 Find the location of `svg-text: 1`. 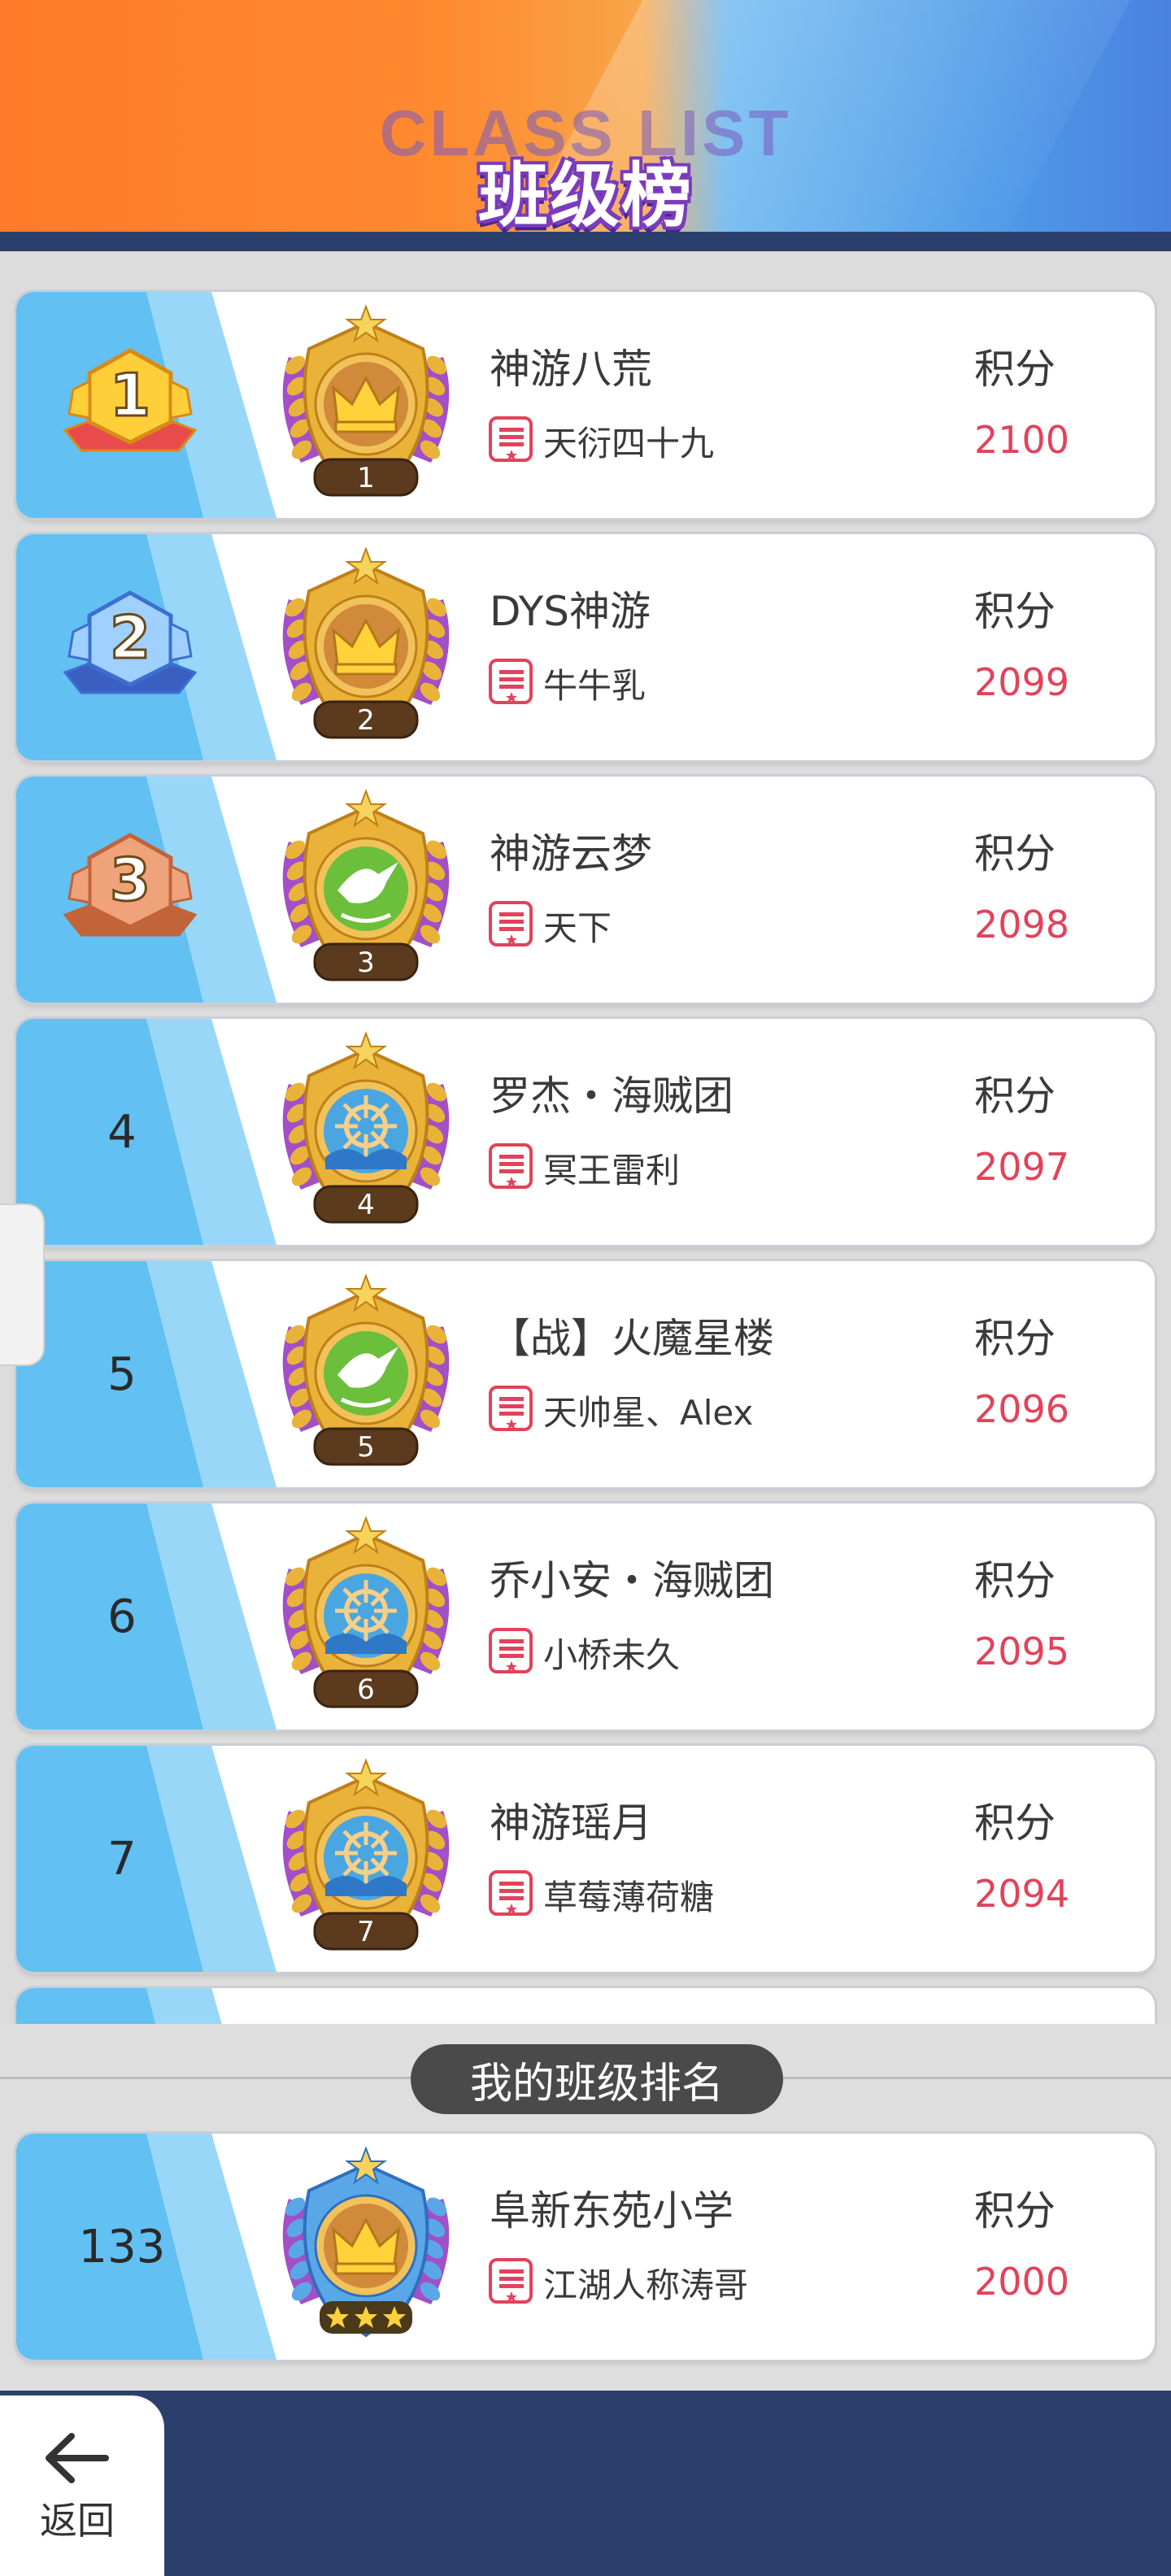

svg-text: 1 is located at coordinates (366, 478).